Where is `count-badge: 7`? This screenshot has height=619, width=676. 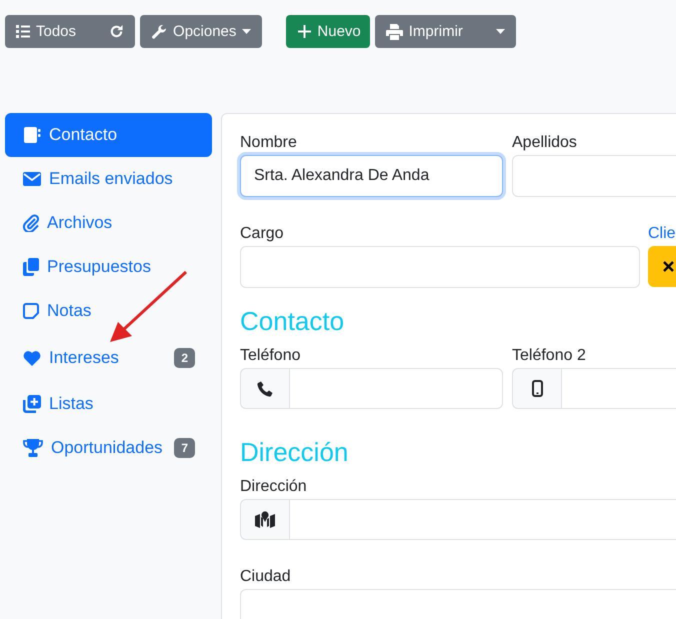
count-badge: 7 is located at coordinates (184, 448).